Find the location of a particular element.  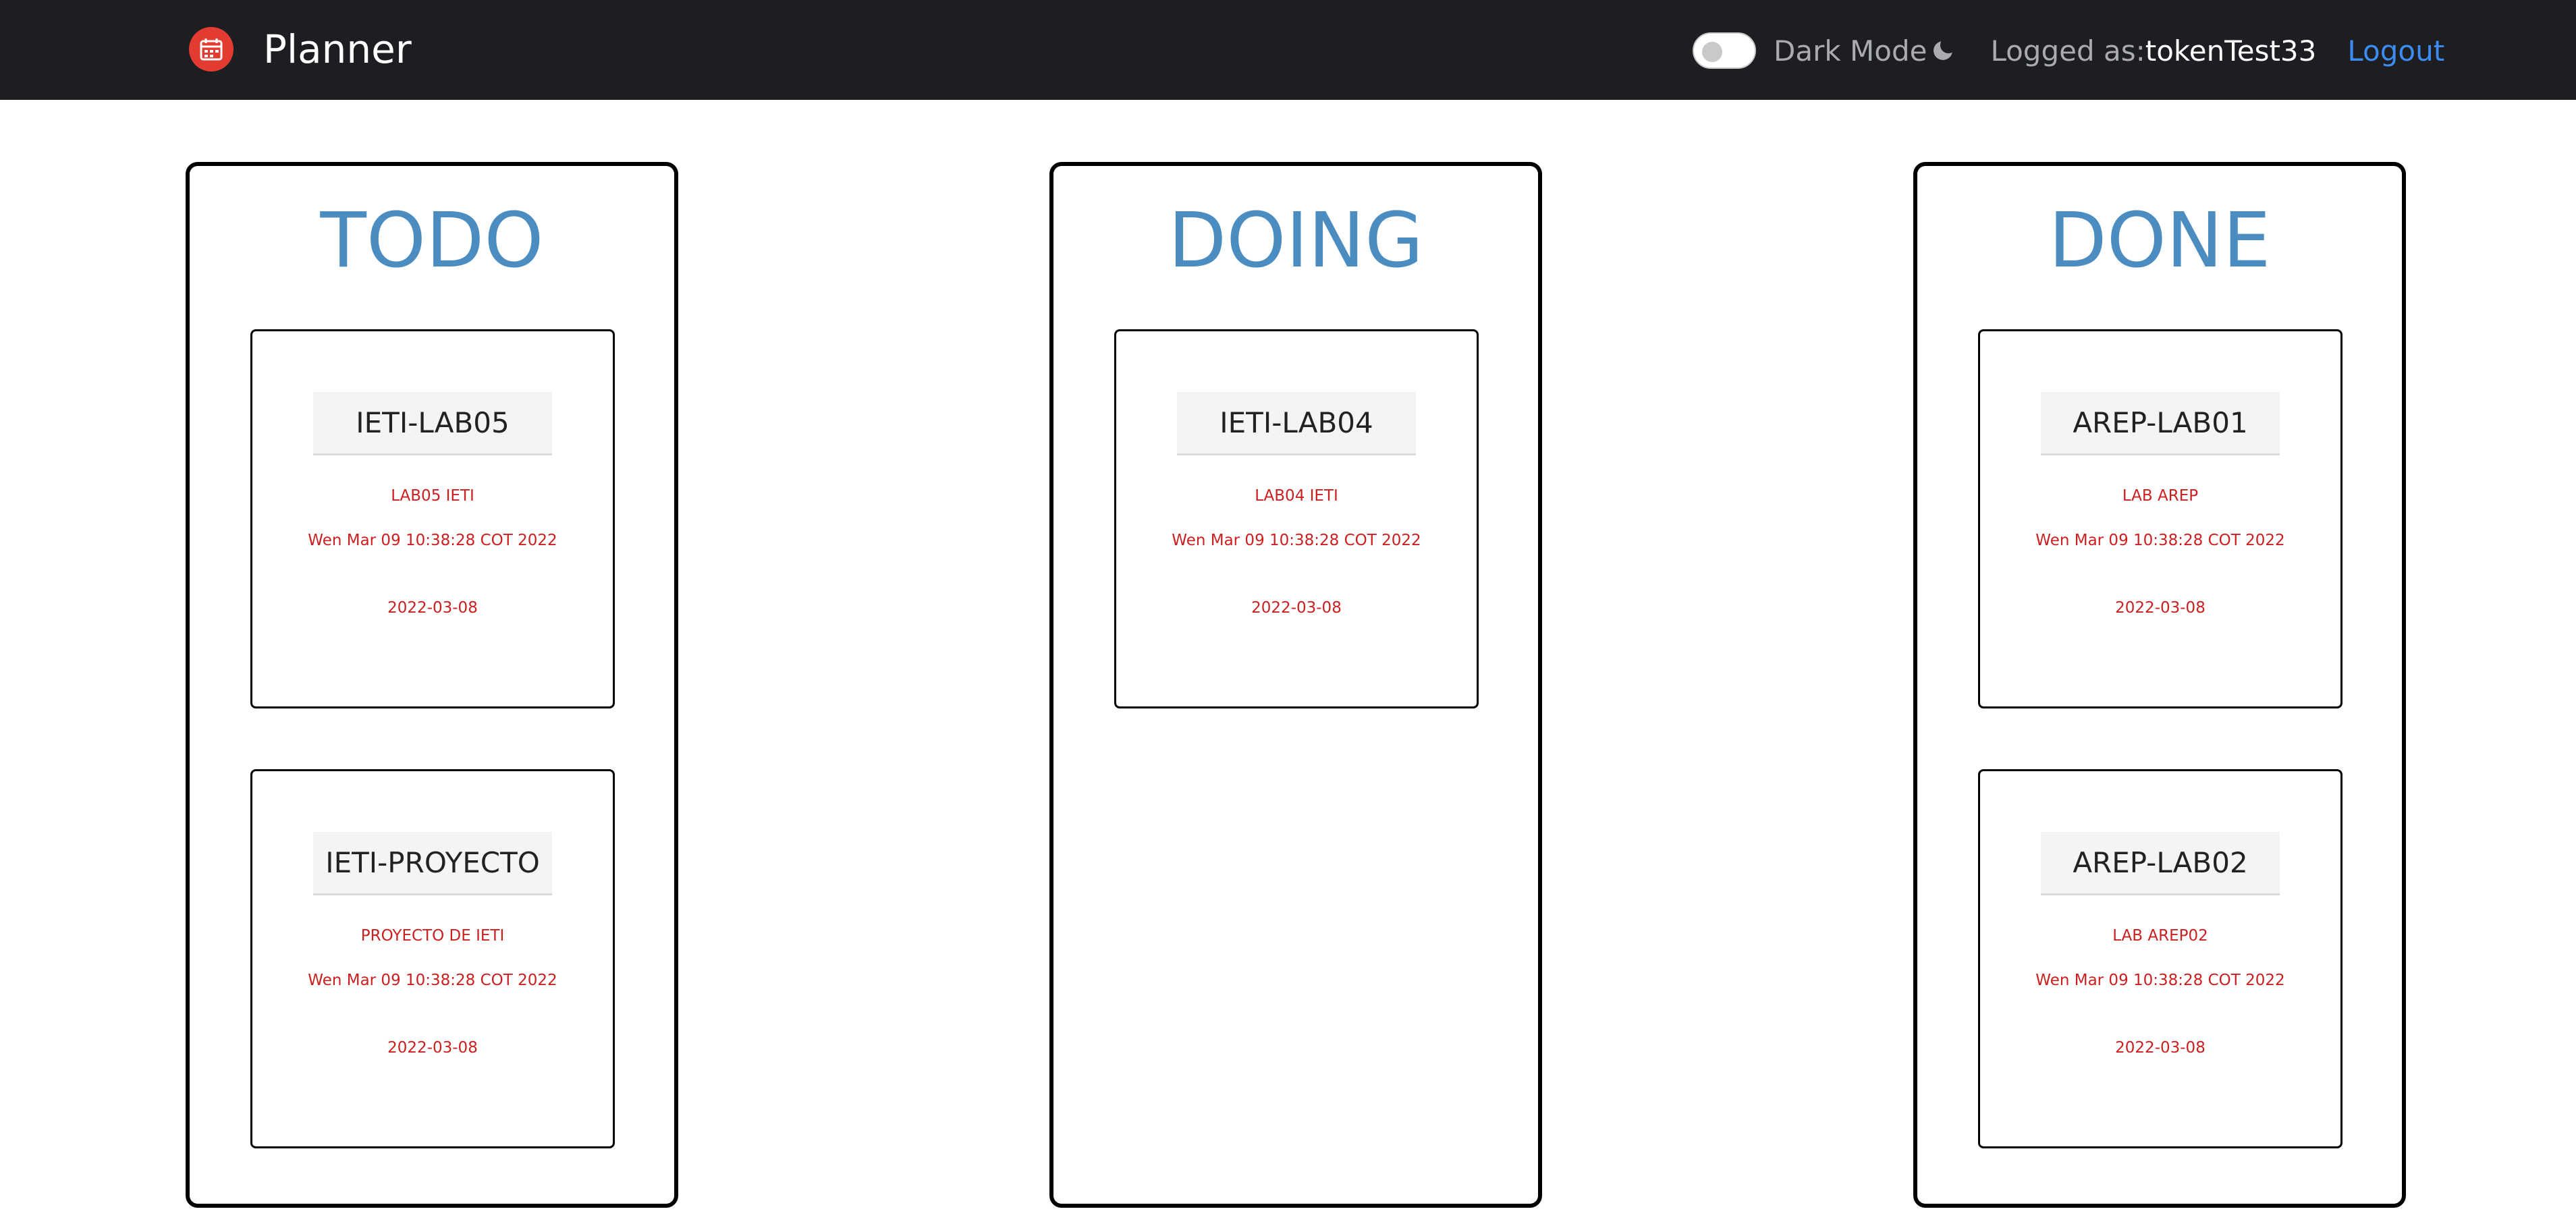

moon-icon is located at coordinates (1943, 50).